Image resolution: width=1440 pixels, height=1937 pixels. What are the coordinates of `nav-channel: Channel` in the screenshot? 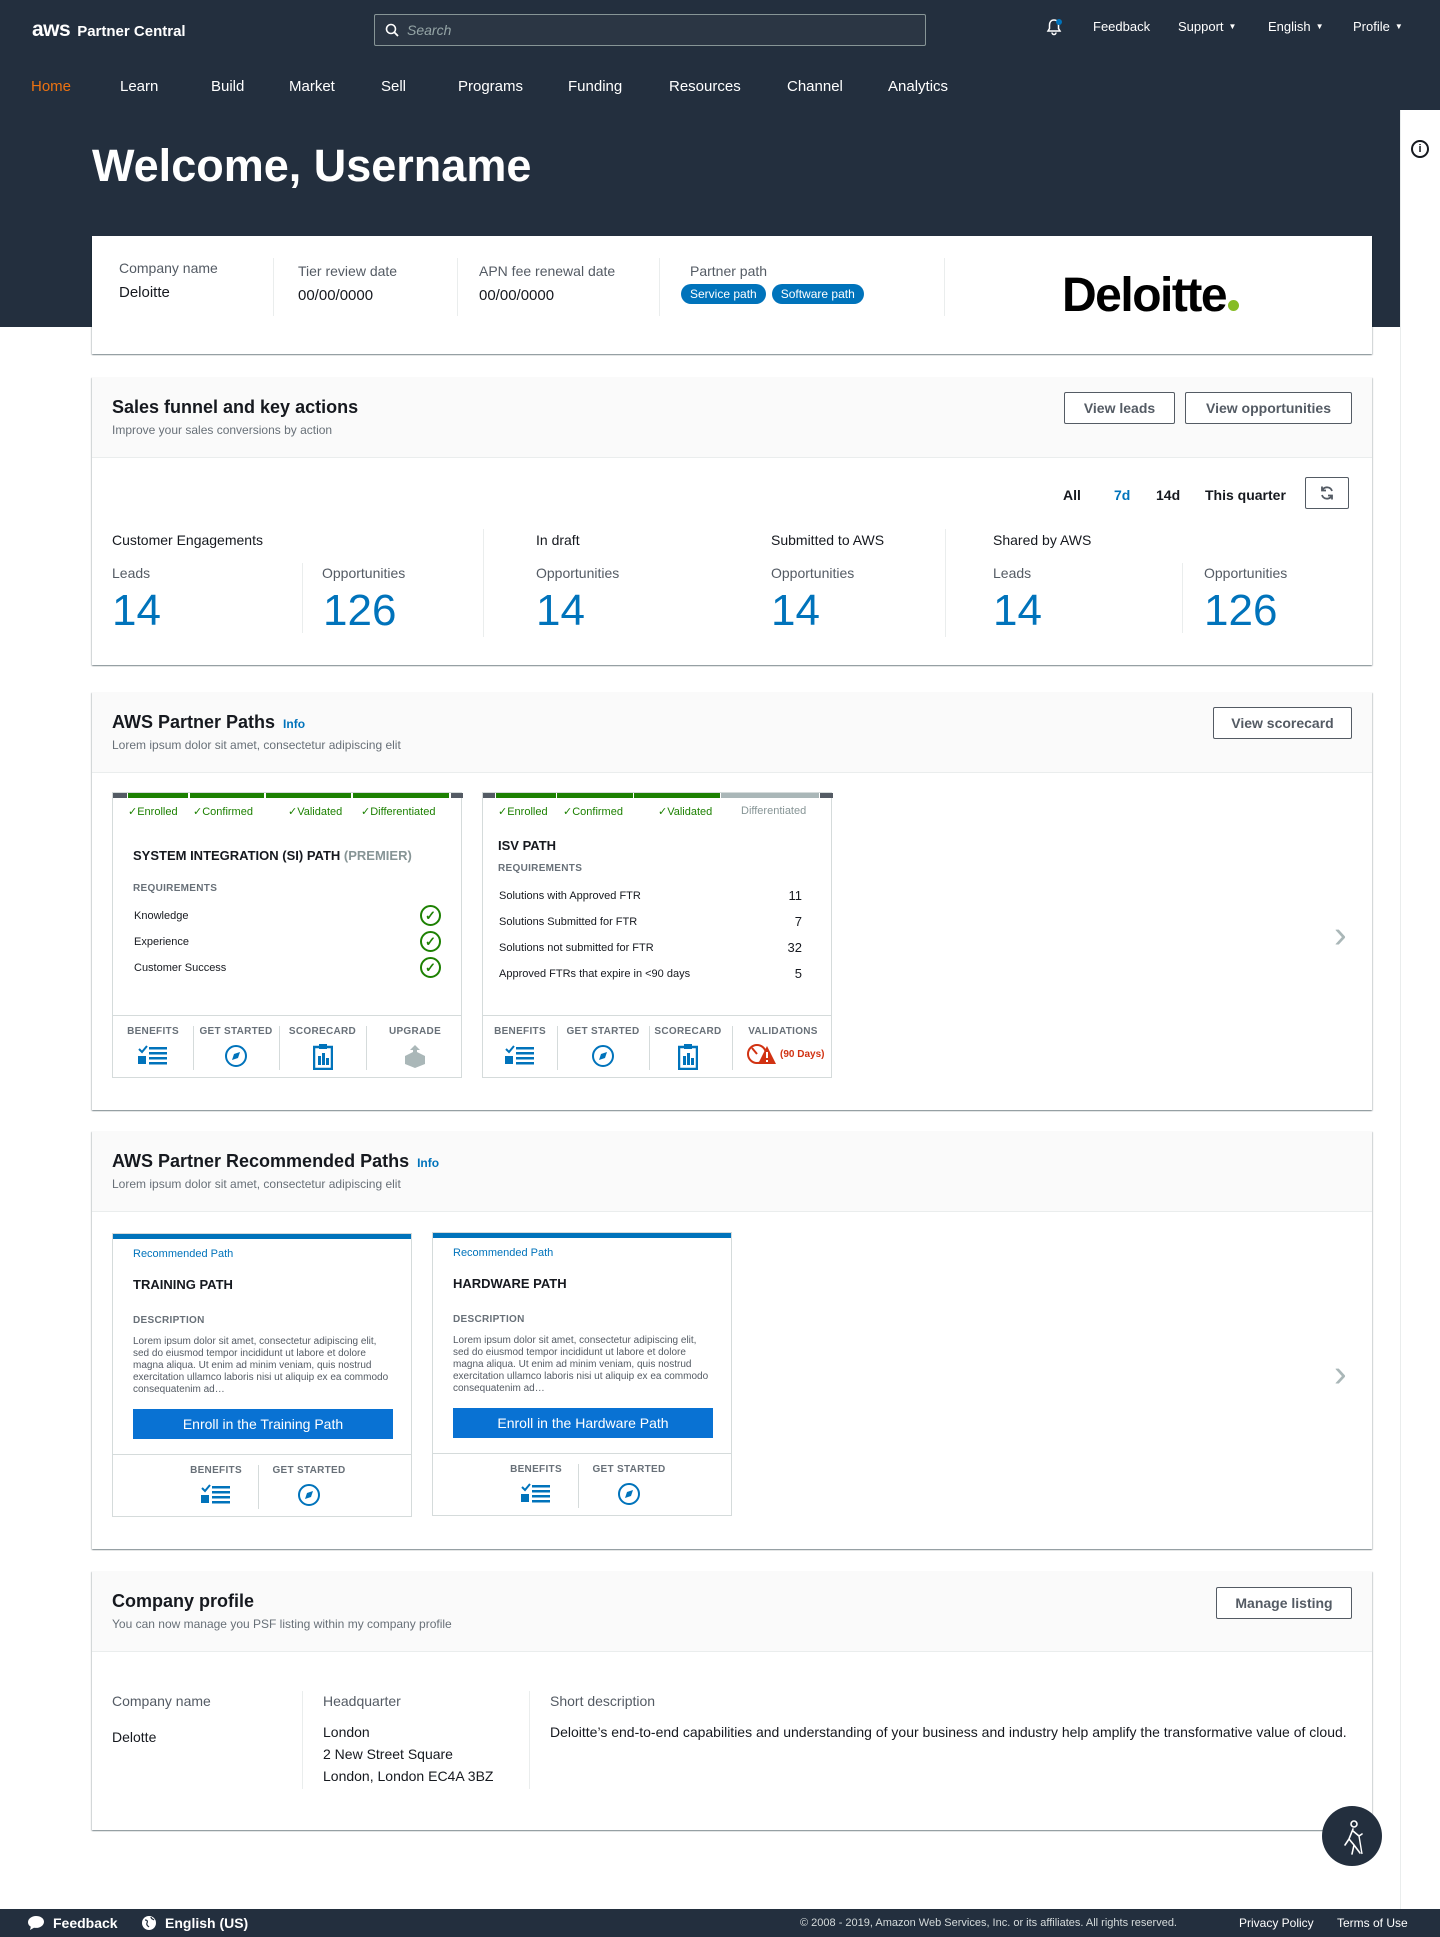 It's located at (815, 86).